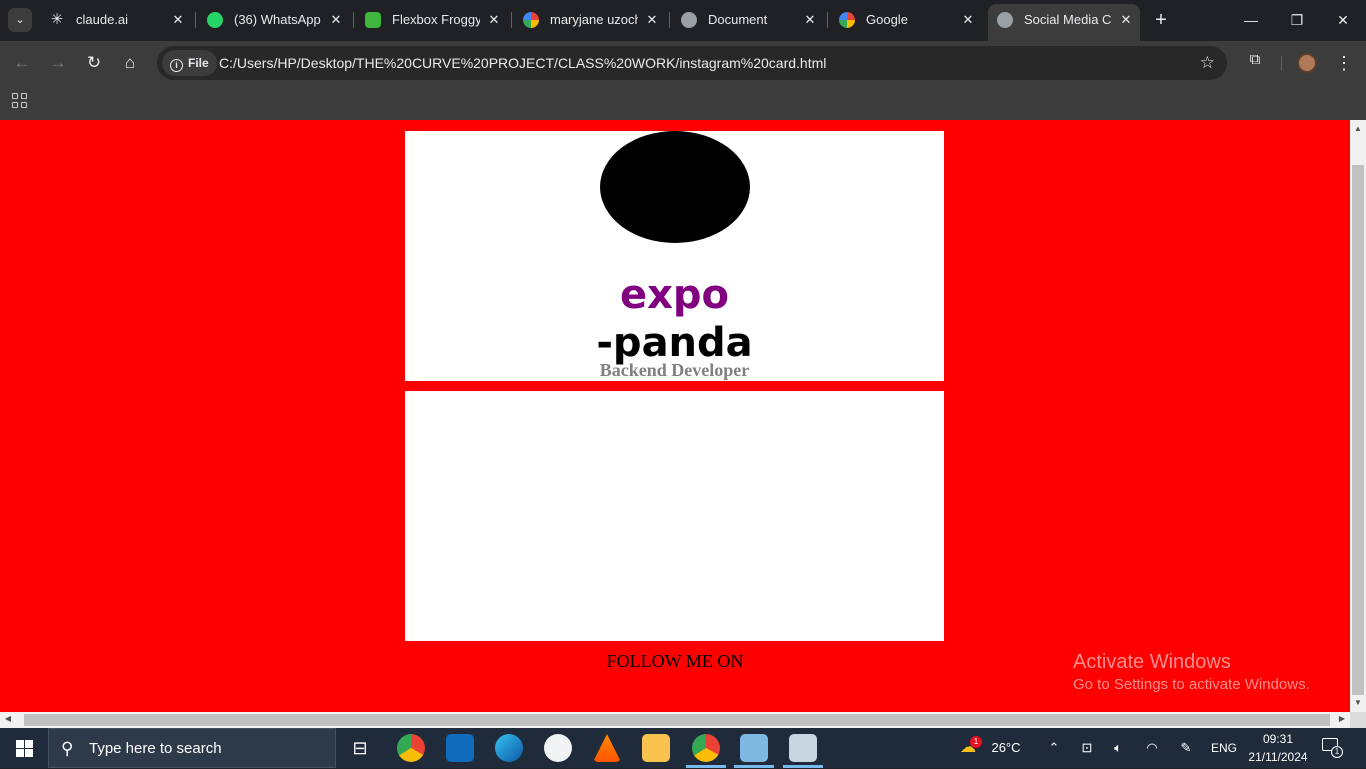 The height and width of the screenshot is (769, 1366). Describe the element at coordinates (1358, 430) in the screenshot. I see `vertical-scroll-thumb` at that location.